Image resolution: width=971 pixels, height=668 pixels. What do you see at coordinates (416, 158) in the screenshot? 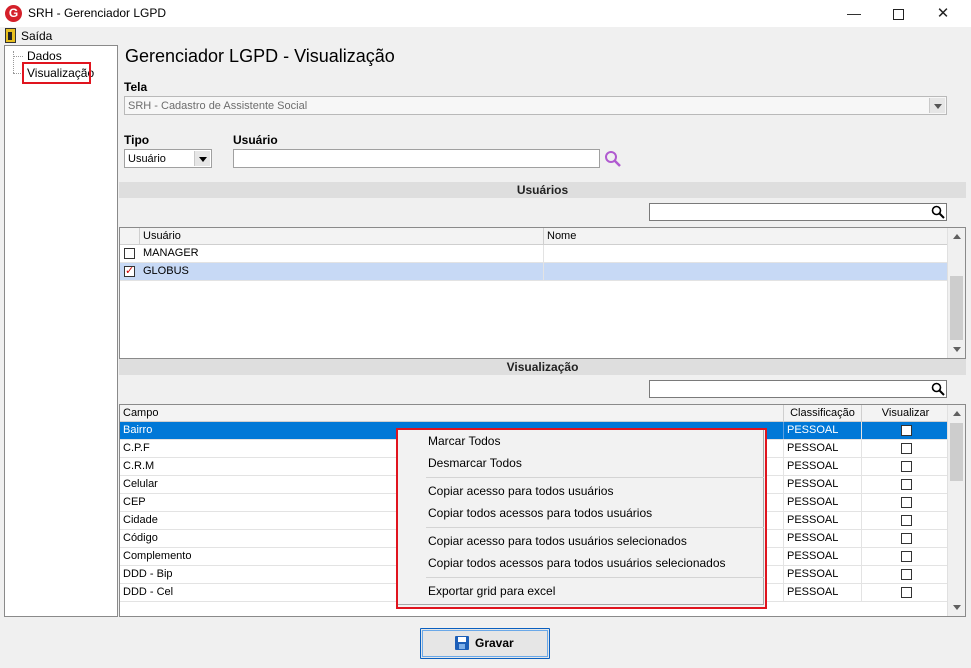
I see `usuario-input` at bounding box center [416, 158].